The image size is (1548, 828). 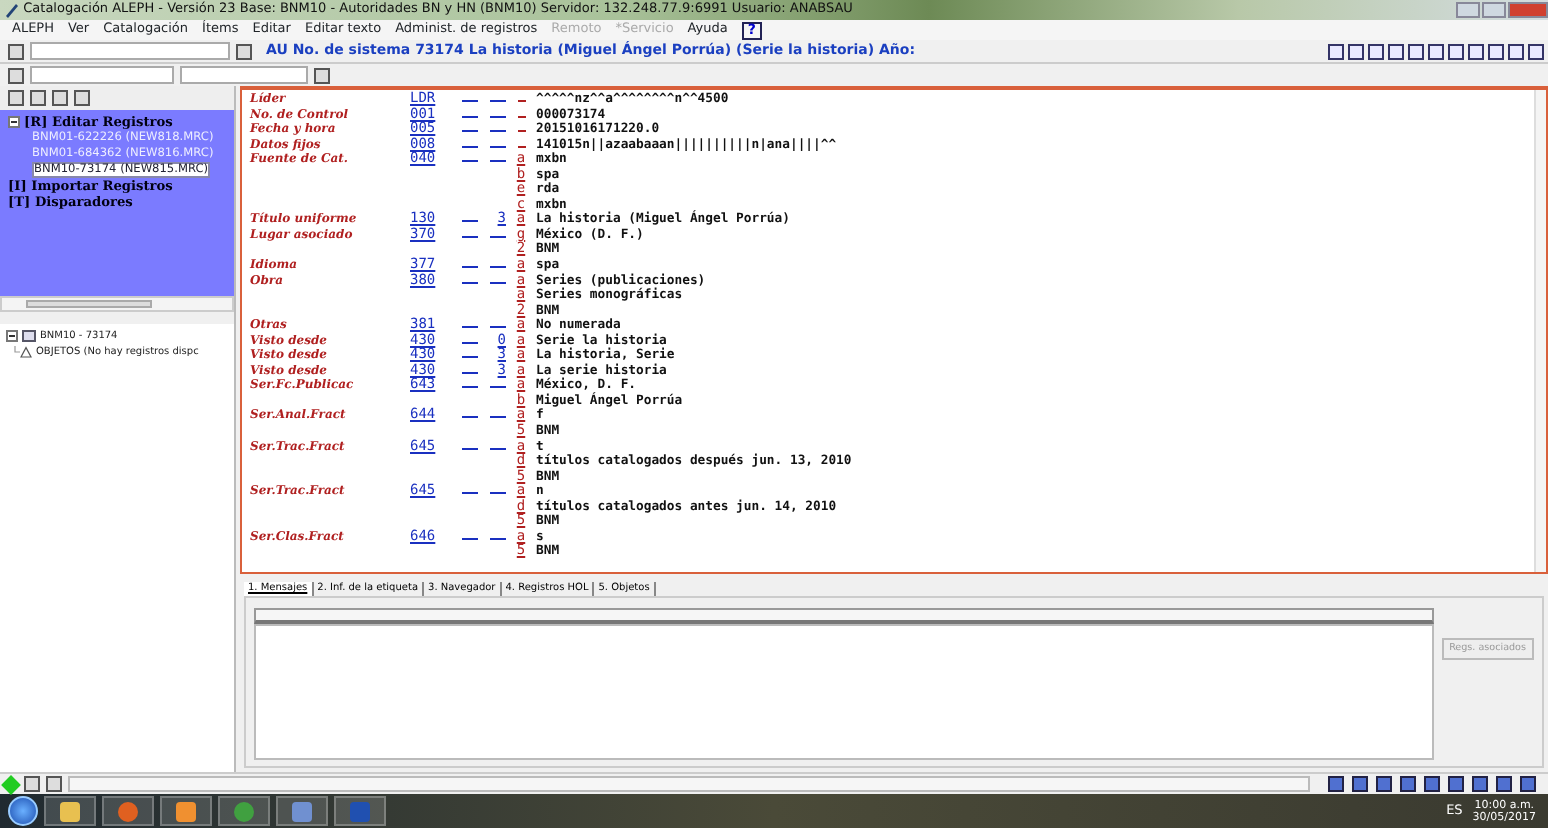 What do you see at coordinates (23, 351) in the screenshot?
I see `triangle-icon` at bounding box center [23, 351].